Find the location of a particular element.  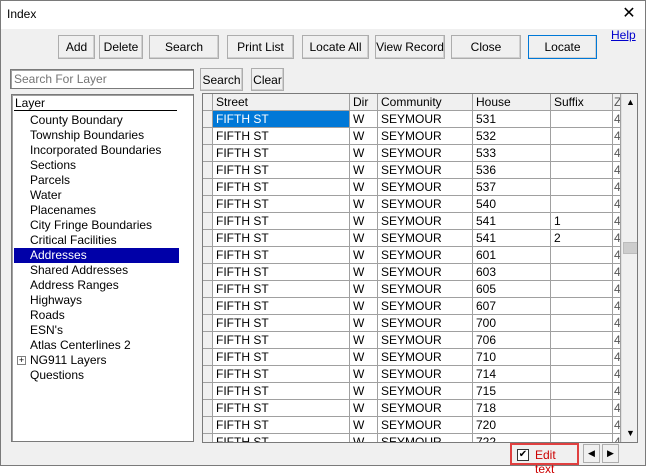

layer-item: Shared Addresses is located at coordinates (96, 270).